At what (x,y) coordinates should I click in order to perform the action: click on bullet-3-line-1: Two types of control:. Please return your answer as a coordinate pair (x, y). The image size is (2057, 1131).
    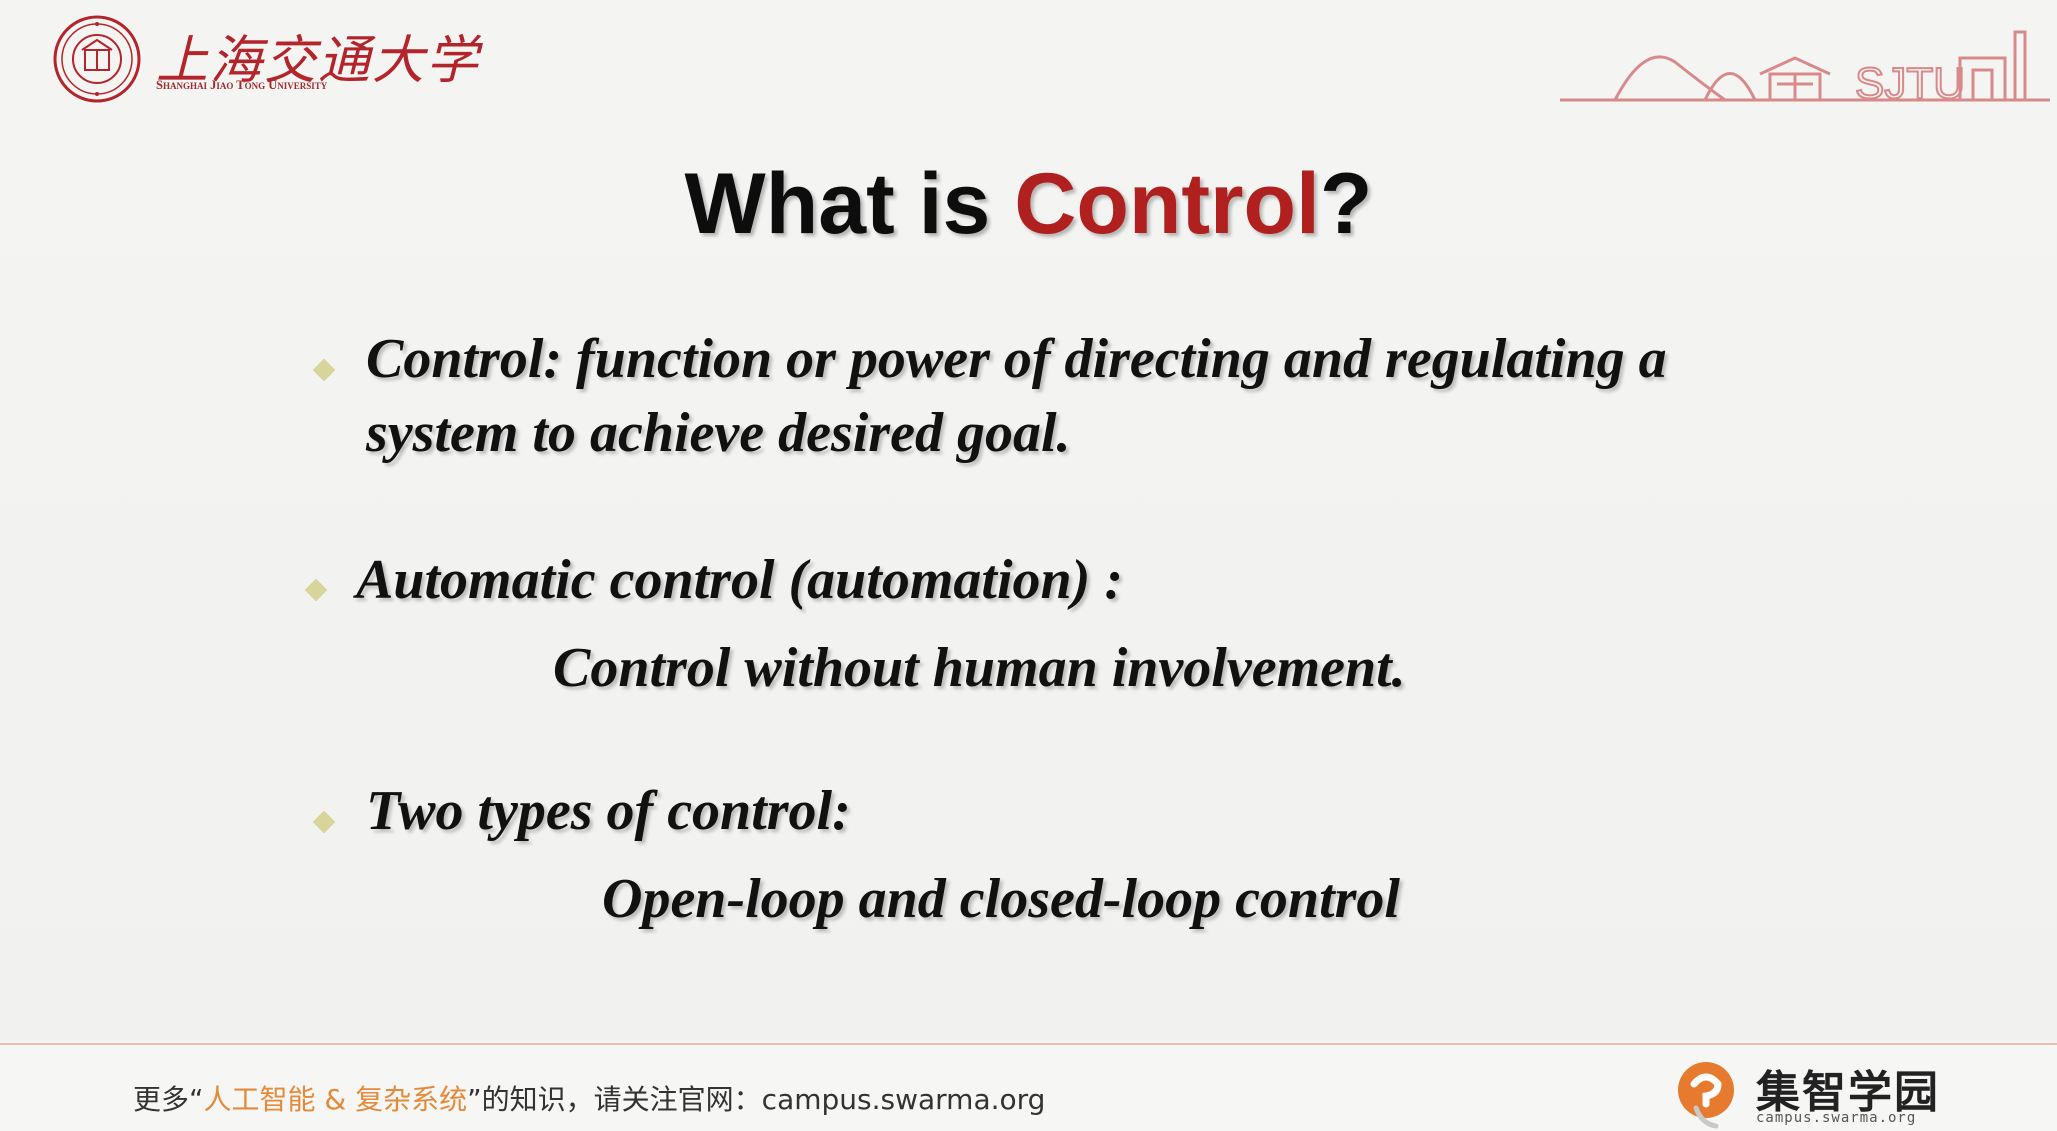
    Looking at the image, I should click on (608, 811).